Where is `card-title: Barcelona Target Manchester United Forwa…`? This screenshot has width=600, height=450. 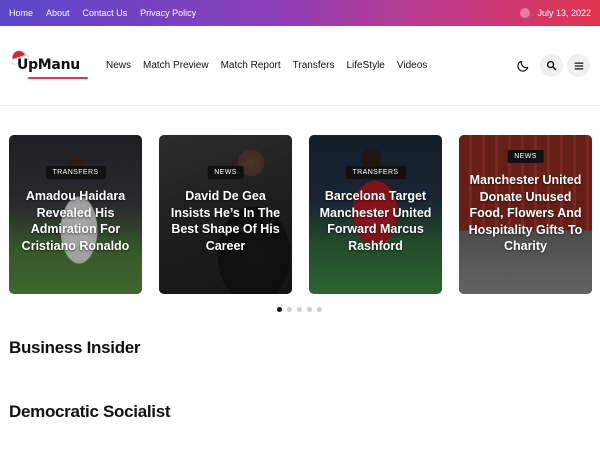 card-title: Barcelona Target Manchester United Forwa… is located at coordinates (375, 221).